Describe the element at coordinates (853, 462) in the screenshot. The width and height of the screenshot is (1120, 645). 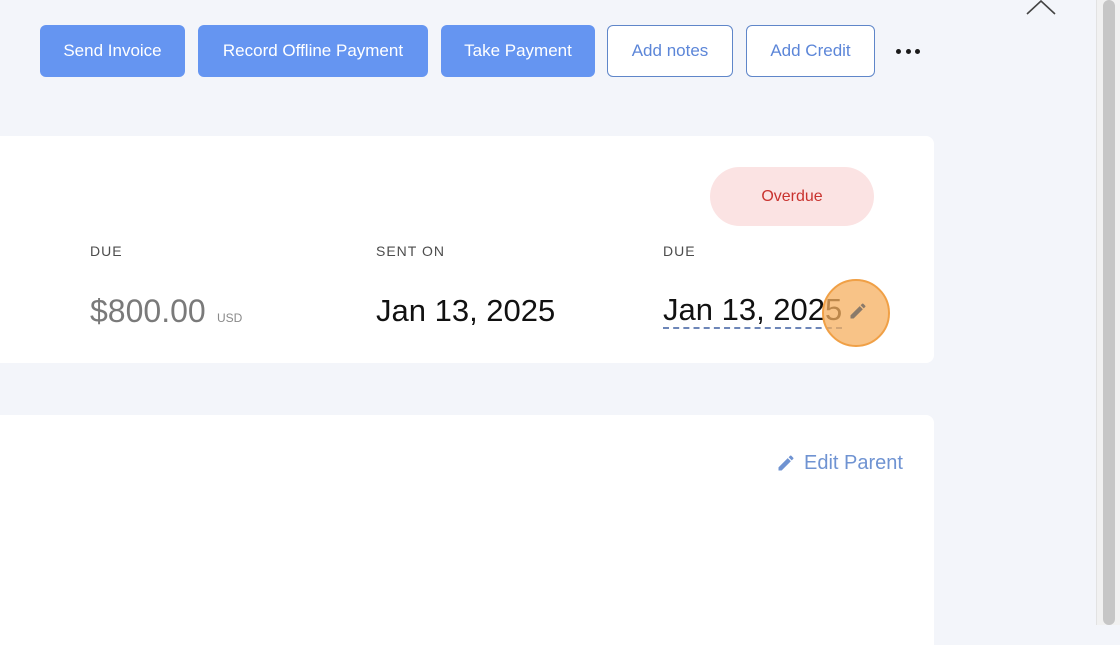
I see `edit-parent-label: Edit Parent` at that location.